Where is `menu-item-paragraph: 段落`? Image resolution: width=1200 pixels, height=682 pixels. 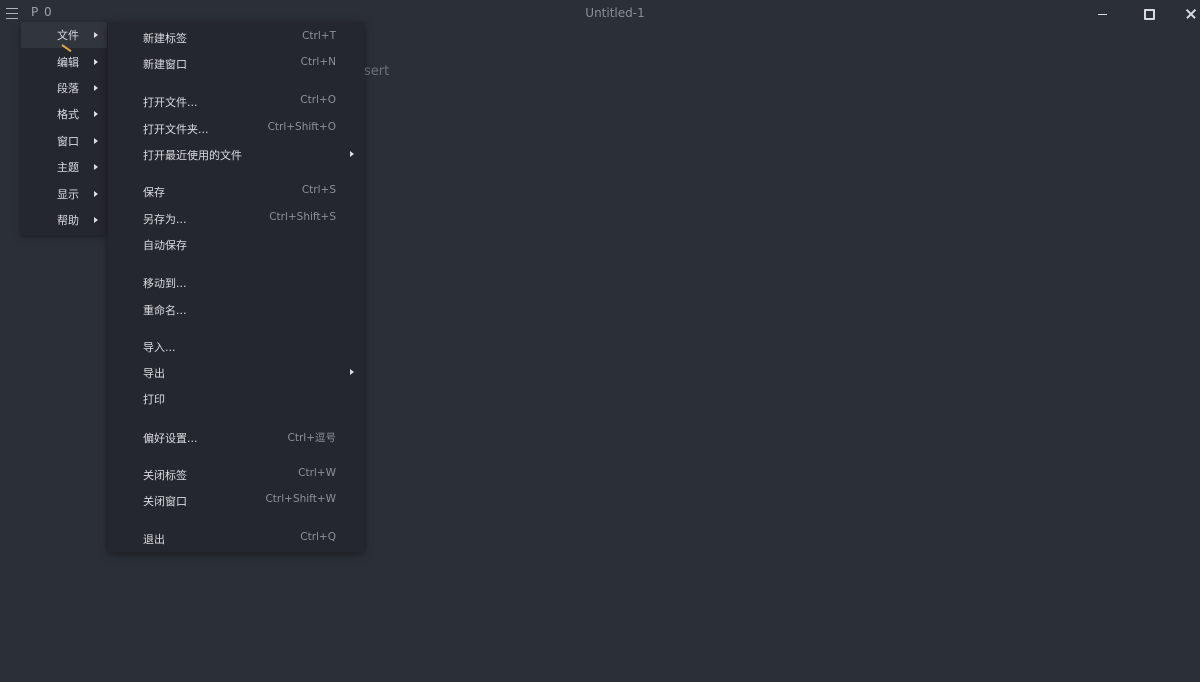 menu-item-paragraph: 段落 is located at coordinates (64, 88).